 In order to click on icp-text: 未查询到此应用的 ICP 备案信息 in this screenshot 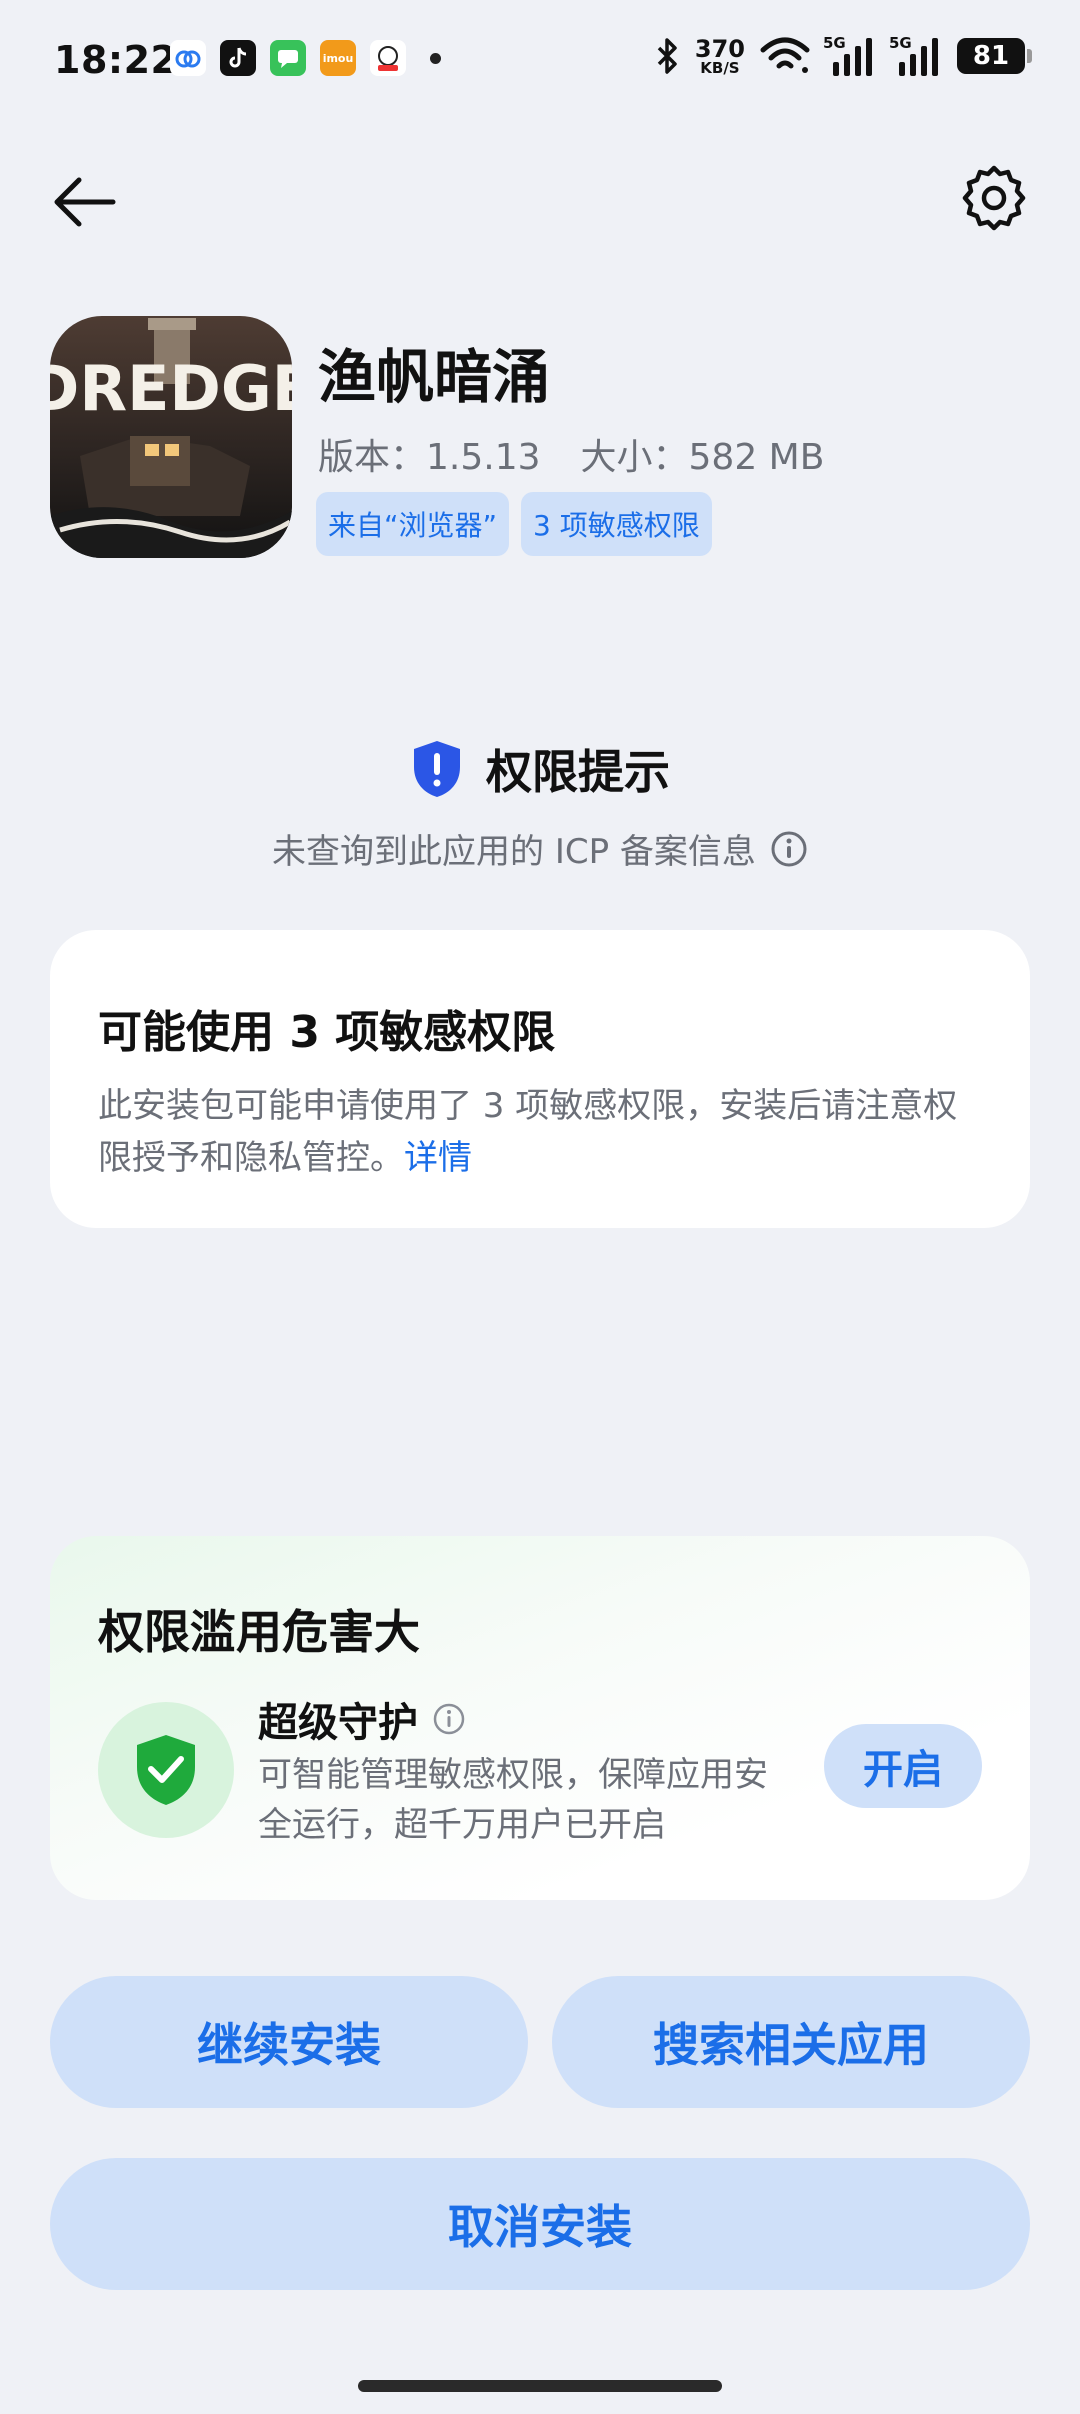, I will do `click(514, 852)`.